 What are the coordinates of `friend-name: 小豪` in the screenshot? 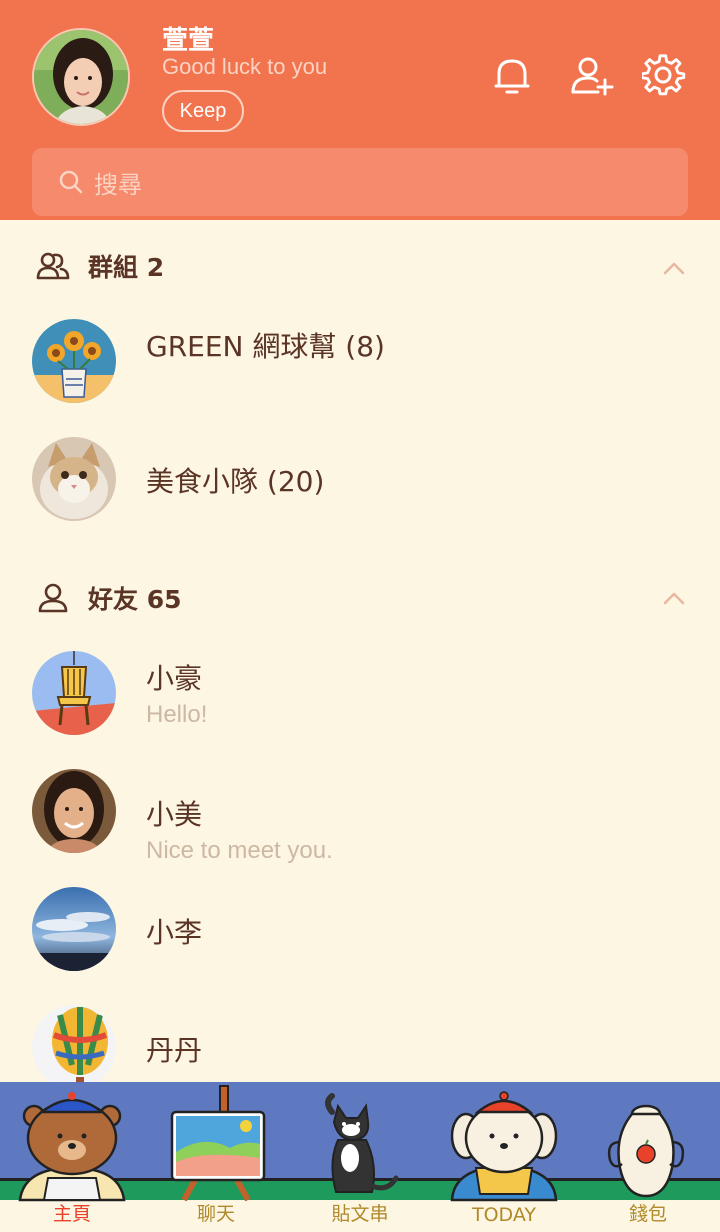 It's located at (174, 678).